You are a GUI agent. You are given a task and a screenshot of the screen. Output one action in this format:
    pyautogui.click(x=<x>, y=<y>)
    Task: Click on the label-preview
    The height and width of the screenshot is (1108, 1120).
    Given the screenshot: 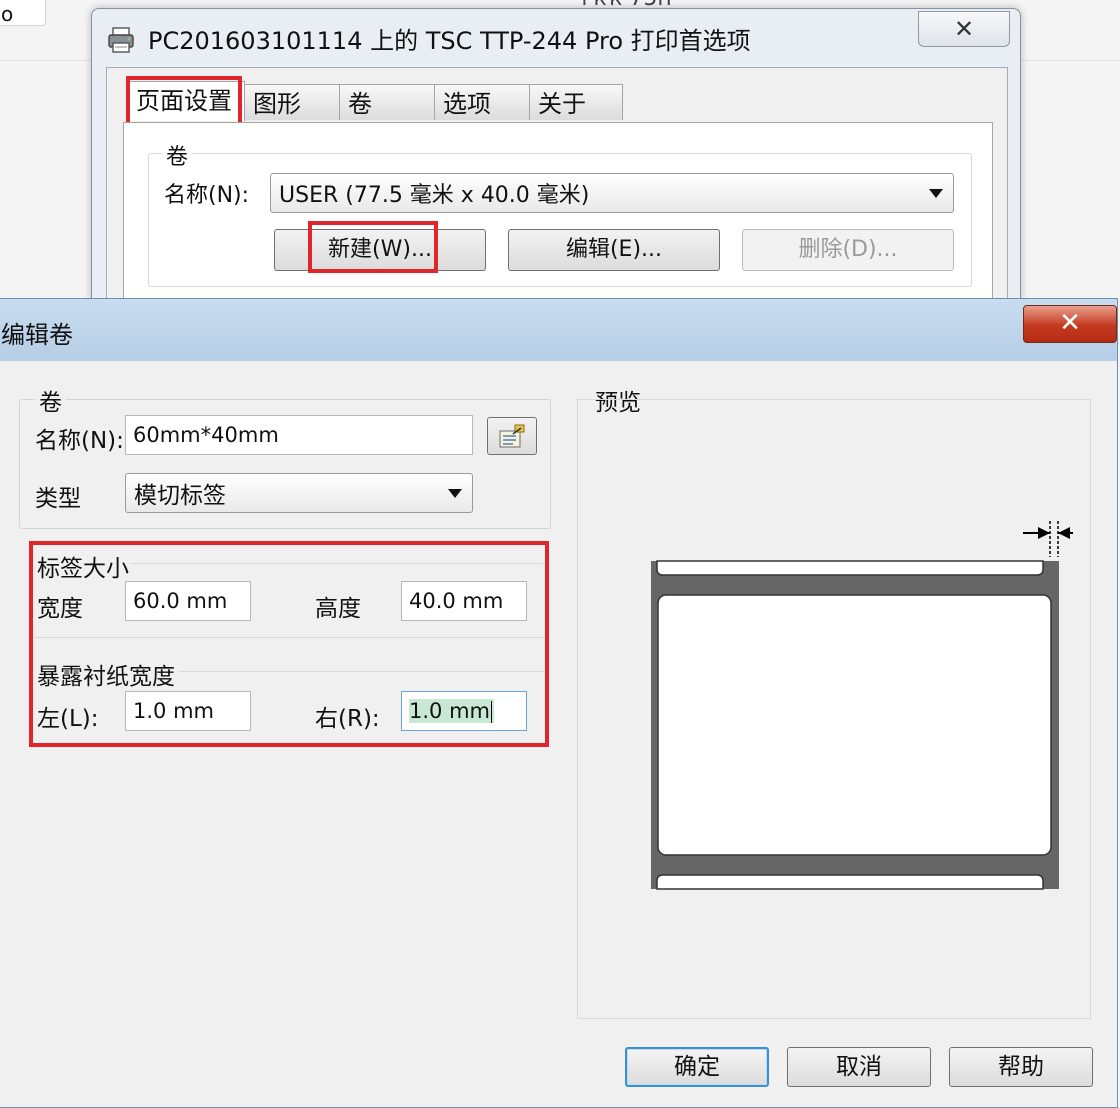 What is the action you would take?
    pyautogui.click(x=862, y=705)
    